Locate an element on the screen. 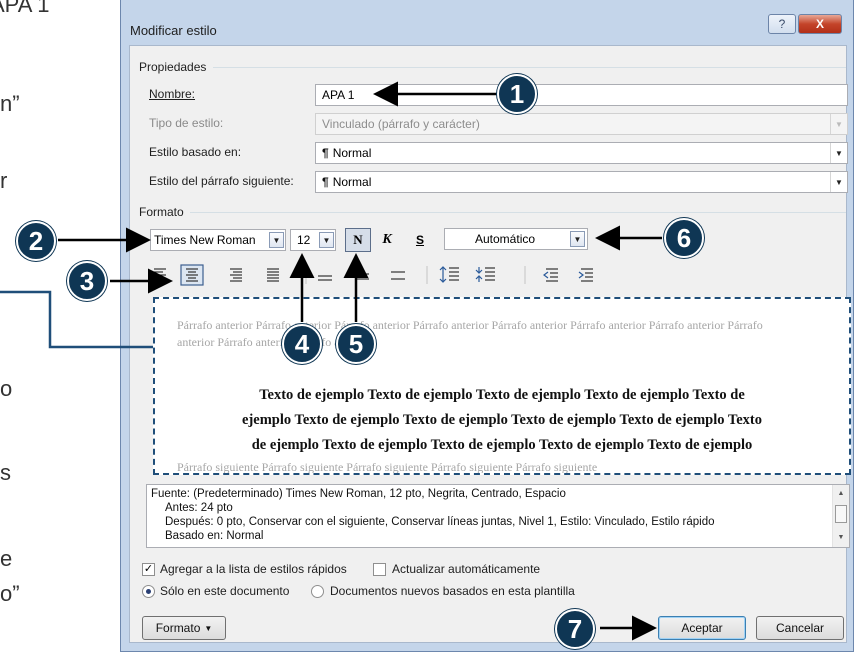  name-label: Nombre: is located at coordinates (172, 94).